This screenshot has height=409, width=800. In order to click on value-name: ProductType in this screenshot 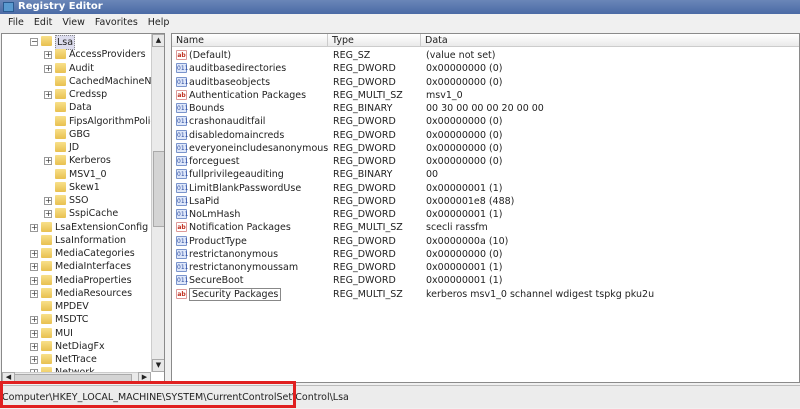, I will do `click(218, 241)`.